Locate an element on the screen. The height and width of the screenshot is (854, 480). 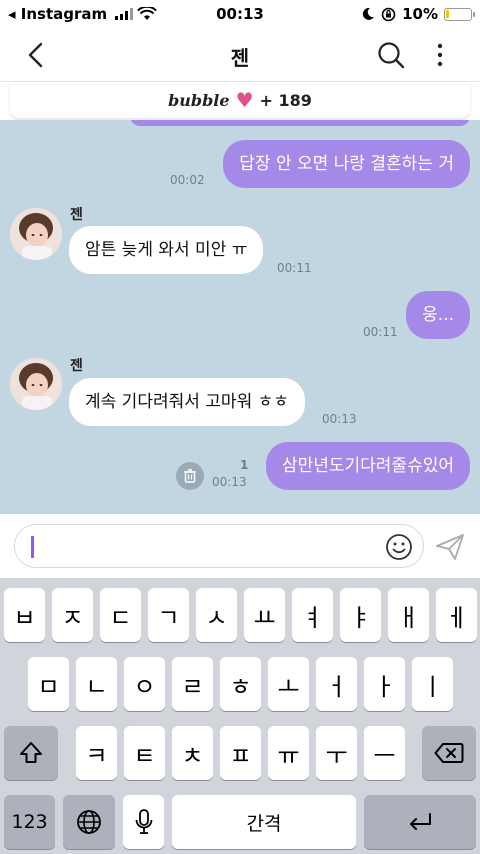
microphone-icon is located at coordinates (143, 821).